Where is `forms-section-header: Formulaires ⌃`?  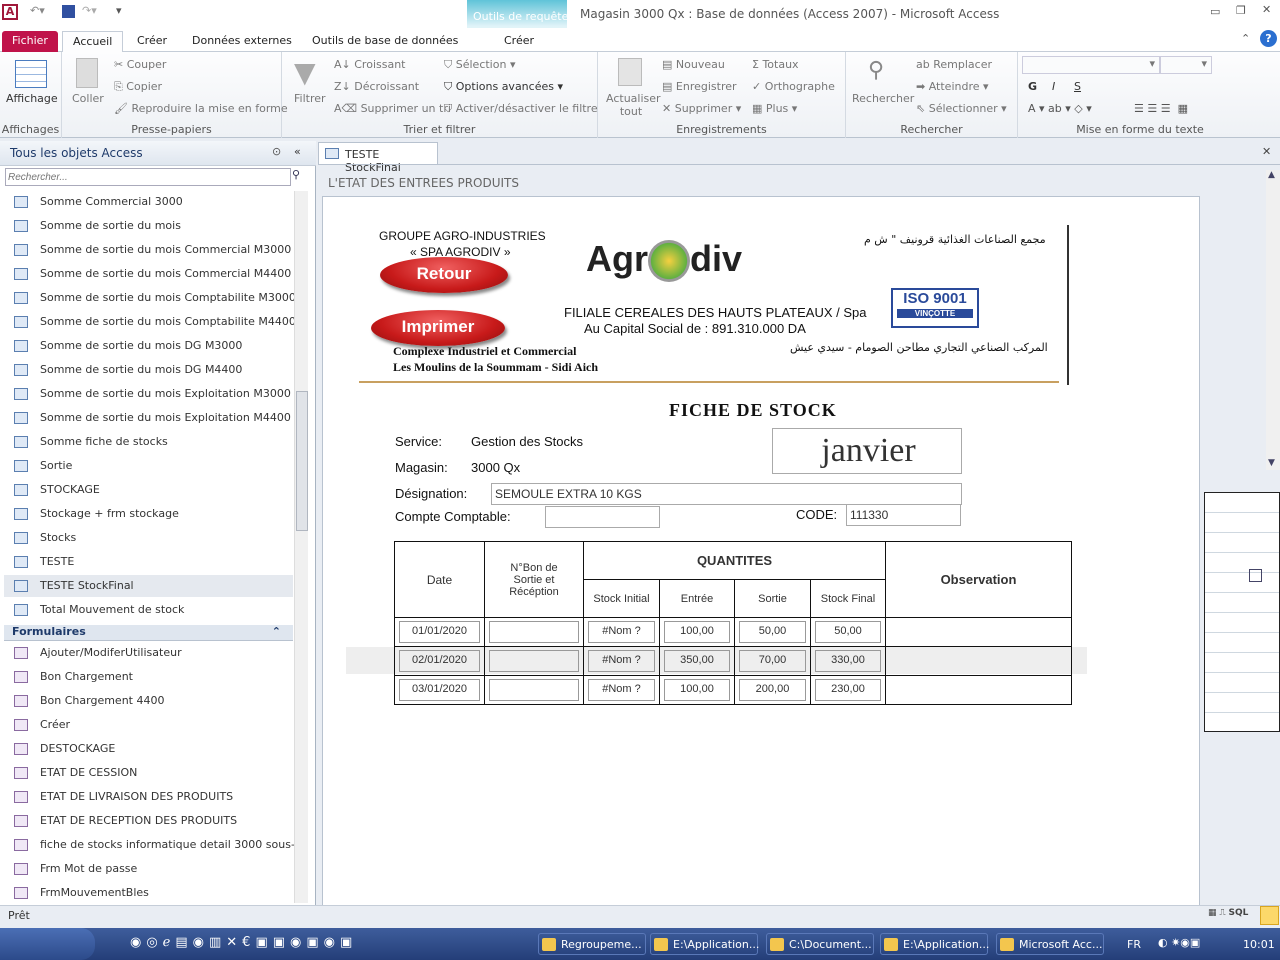
forms-section-header: Formulaires ⌃ is located at coordinates (148, 633).